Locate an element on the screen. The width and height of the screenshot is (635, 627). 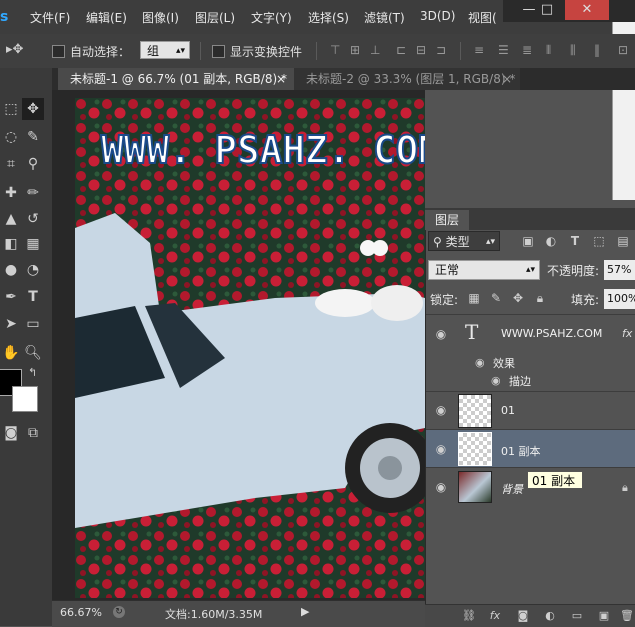
blend-mode-dropdown: 正常 ▴▾ is located at coordinates (484, 270).